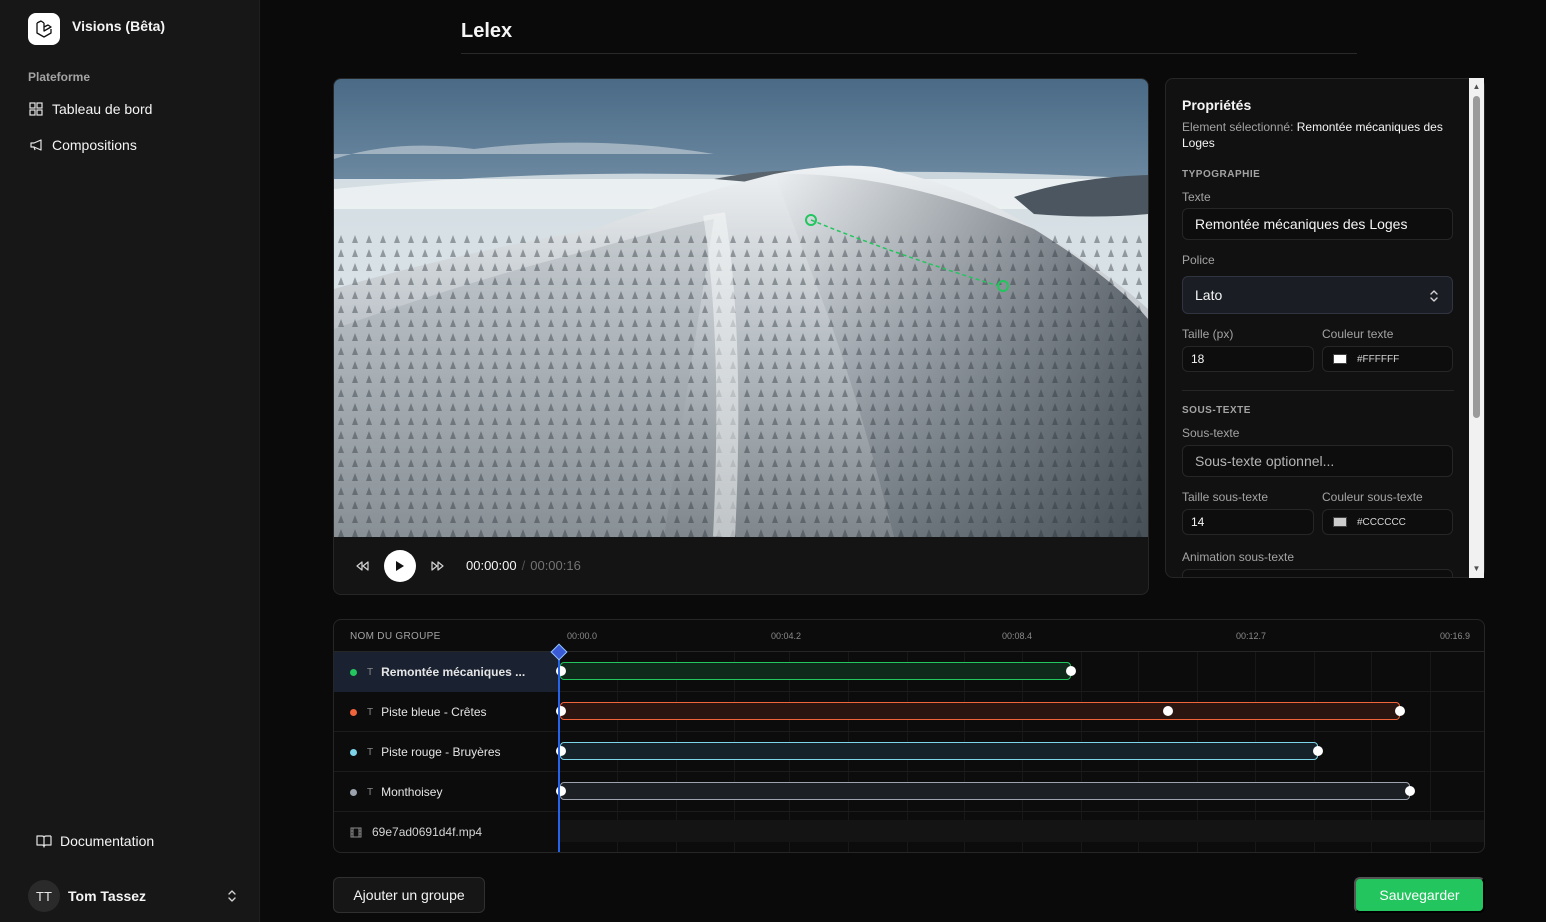 The image size is (1546, 922). I want to click on typography-heading: TYPOGRAPHIE, so click(1221, 174).